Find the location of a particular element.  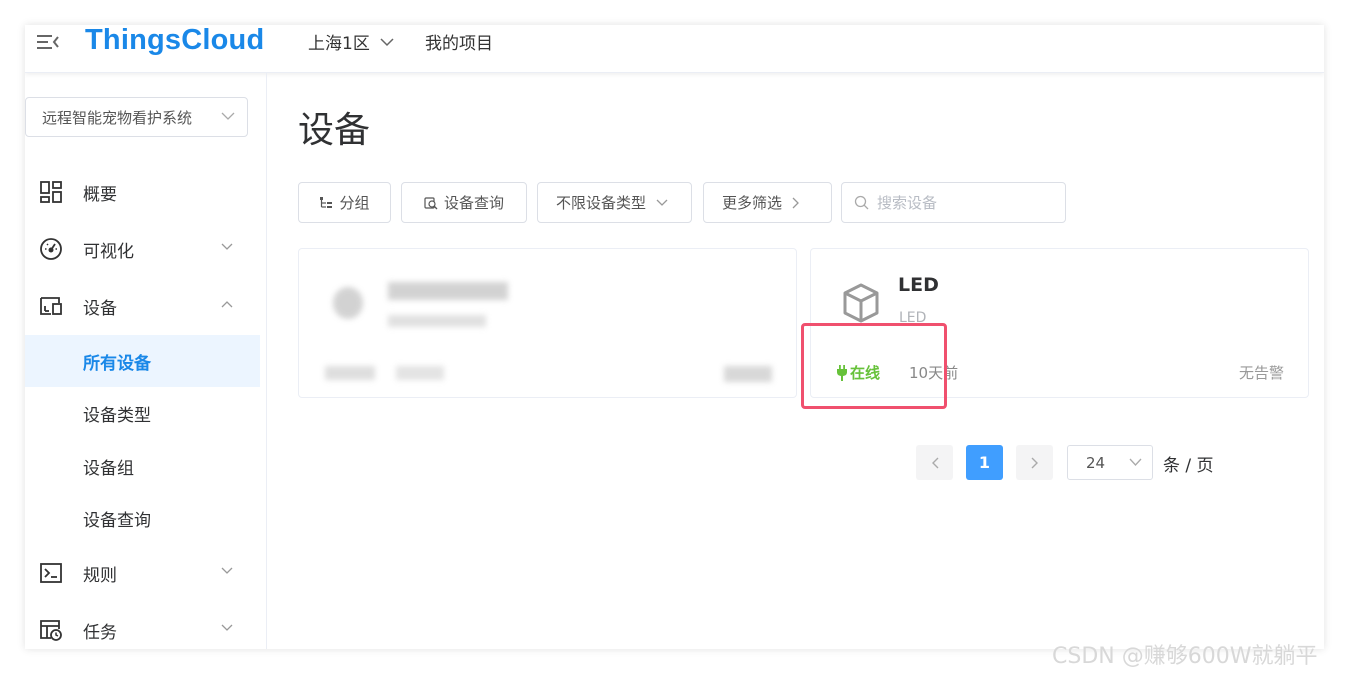

project-name: 远程智能宠物看护系统 is located at coordinates (117, 117).